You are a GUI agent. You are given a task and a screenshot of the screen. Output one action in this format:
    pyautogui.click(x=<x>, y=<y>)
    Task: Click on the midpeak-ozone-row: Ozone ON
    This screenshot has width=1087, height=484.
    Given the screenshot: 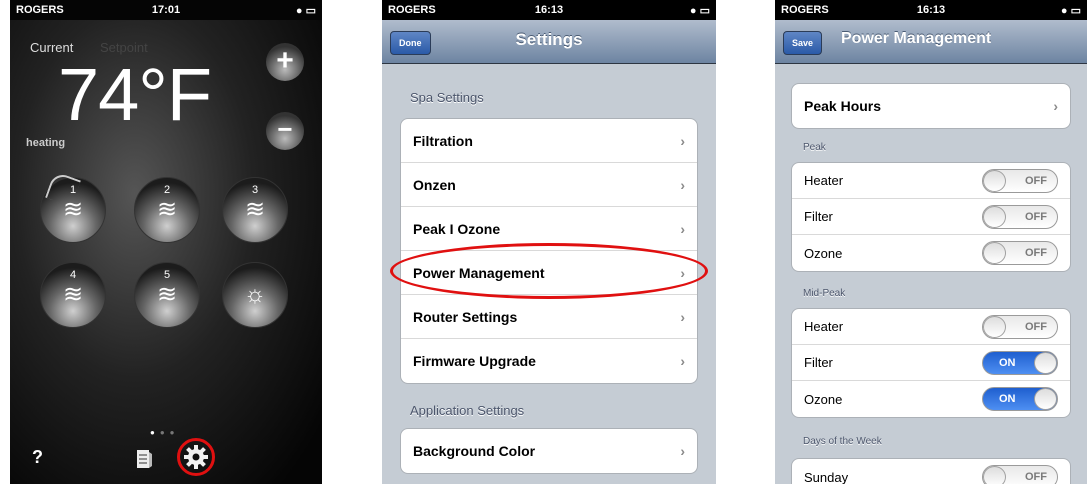 What is the action you would take?
    pyautogui.click(x=931, y=399)
    